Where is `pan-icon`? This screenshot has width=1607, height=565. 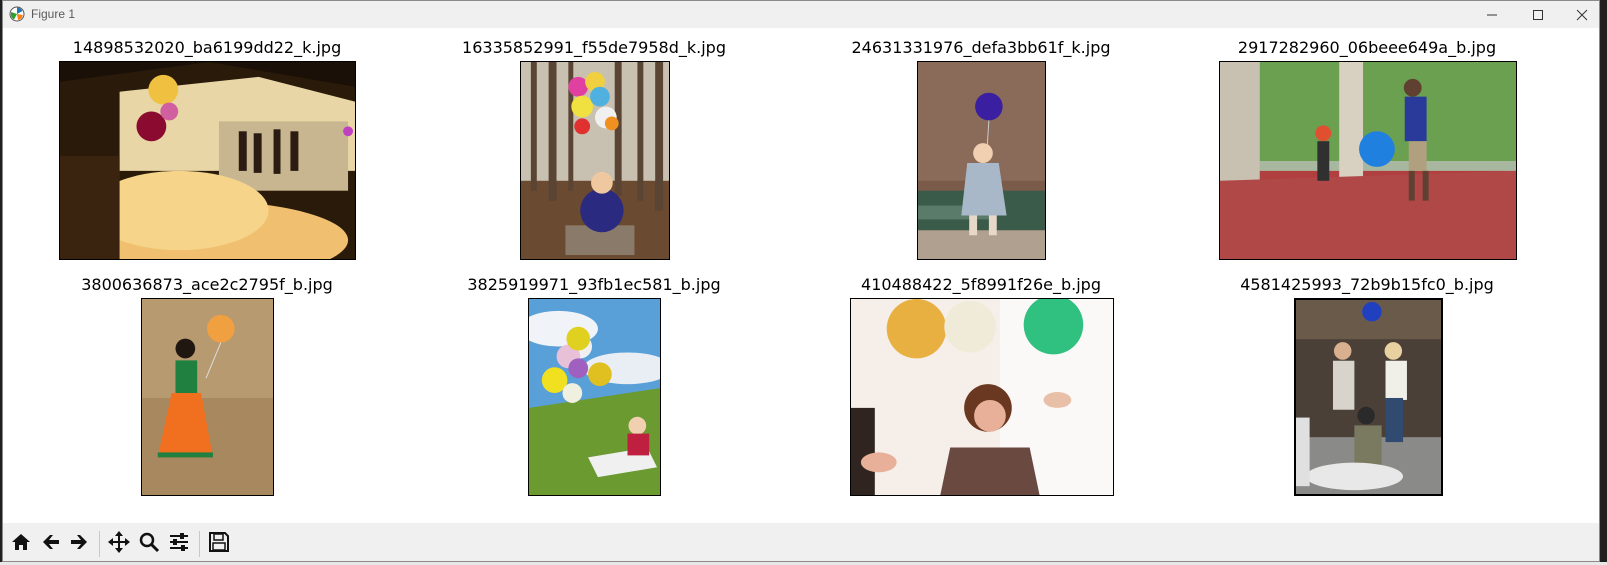 pan-icon is located at coordinates (119, 544).